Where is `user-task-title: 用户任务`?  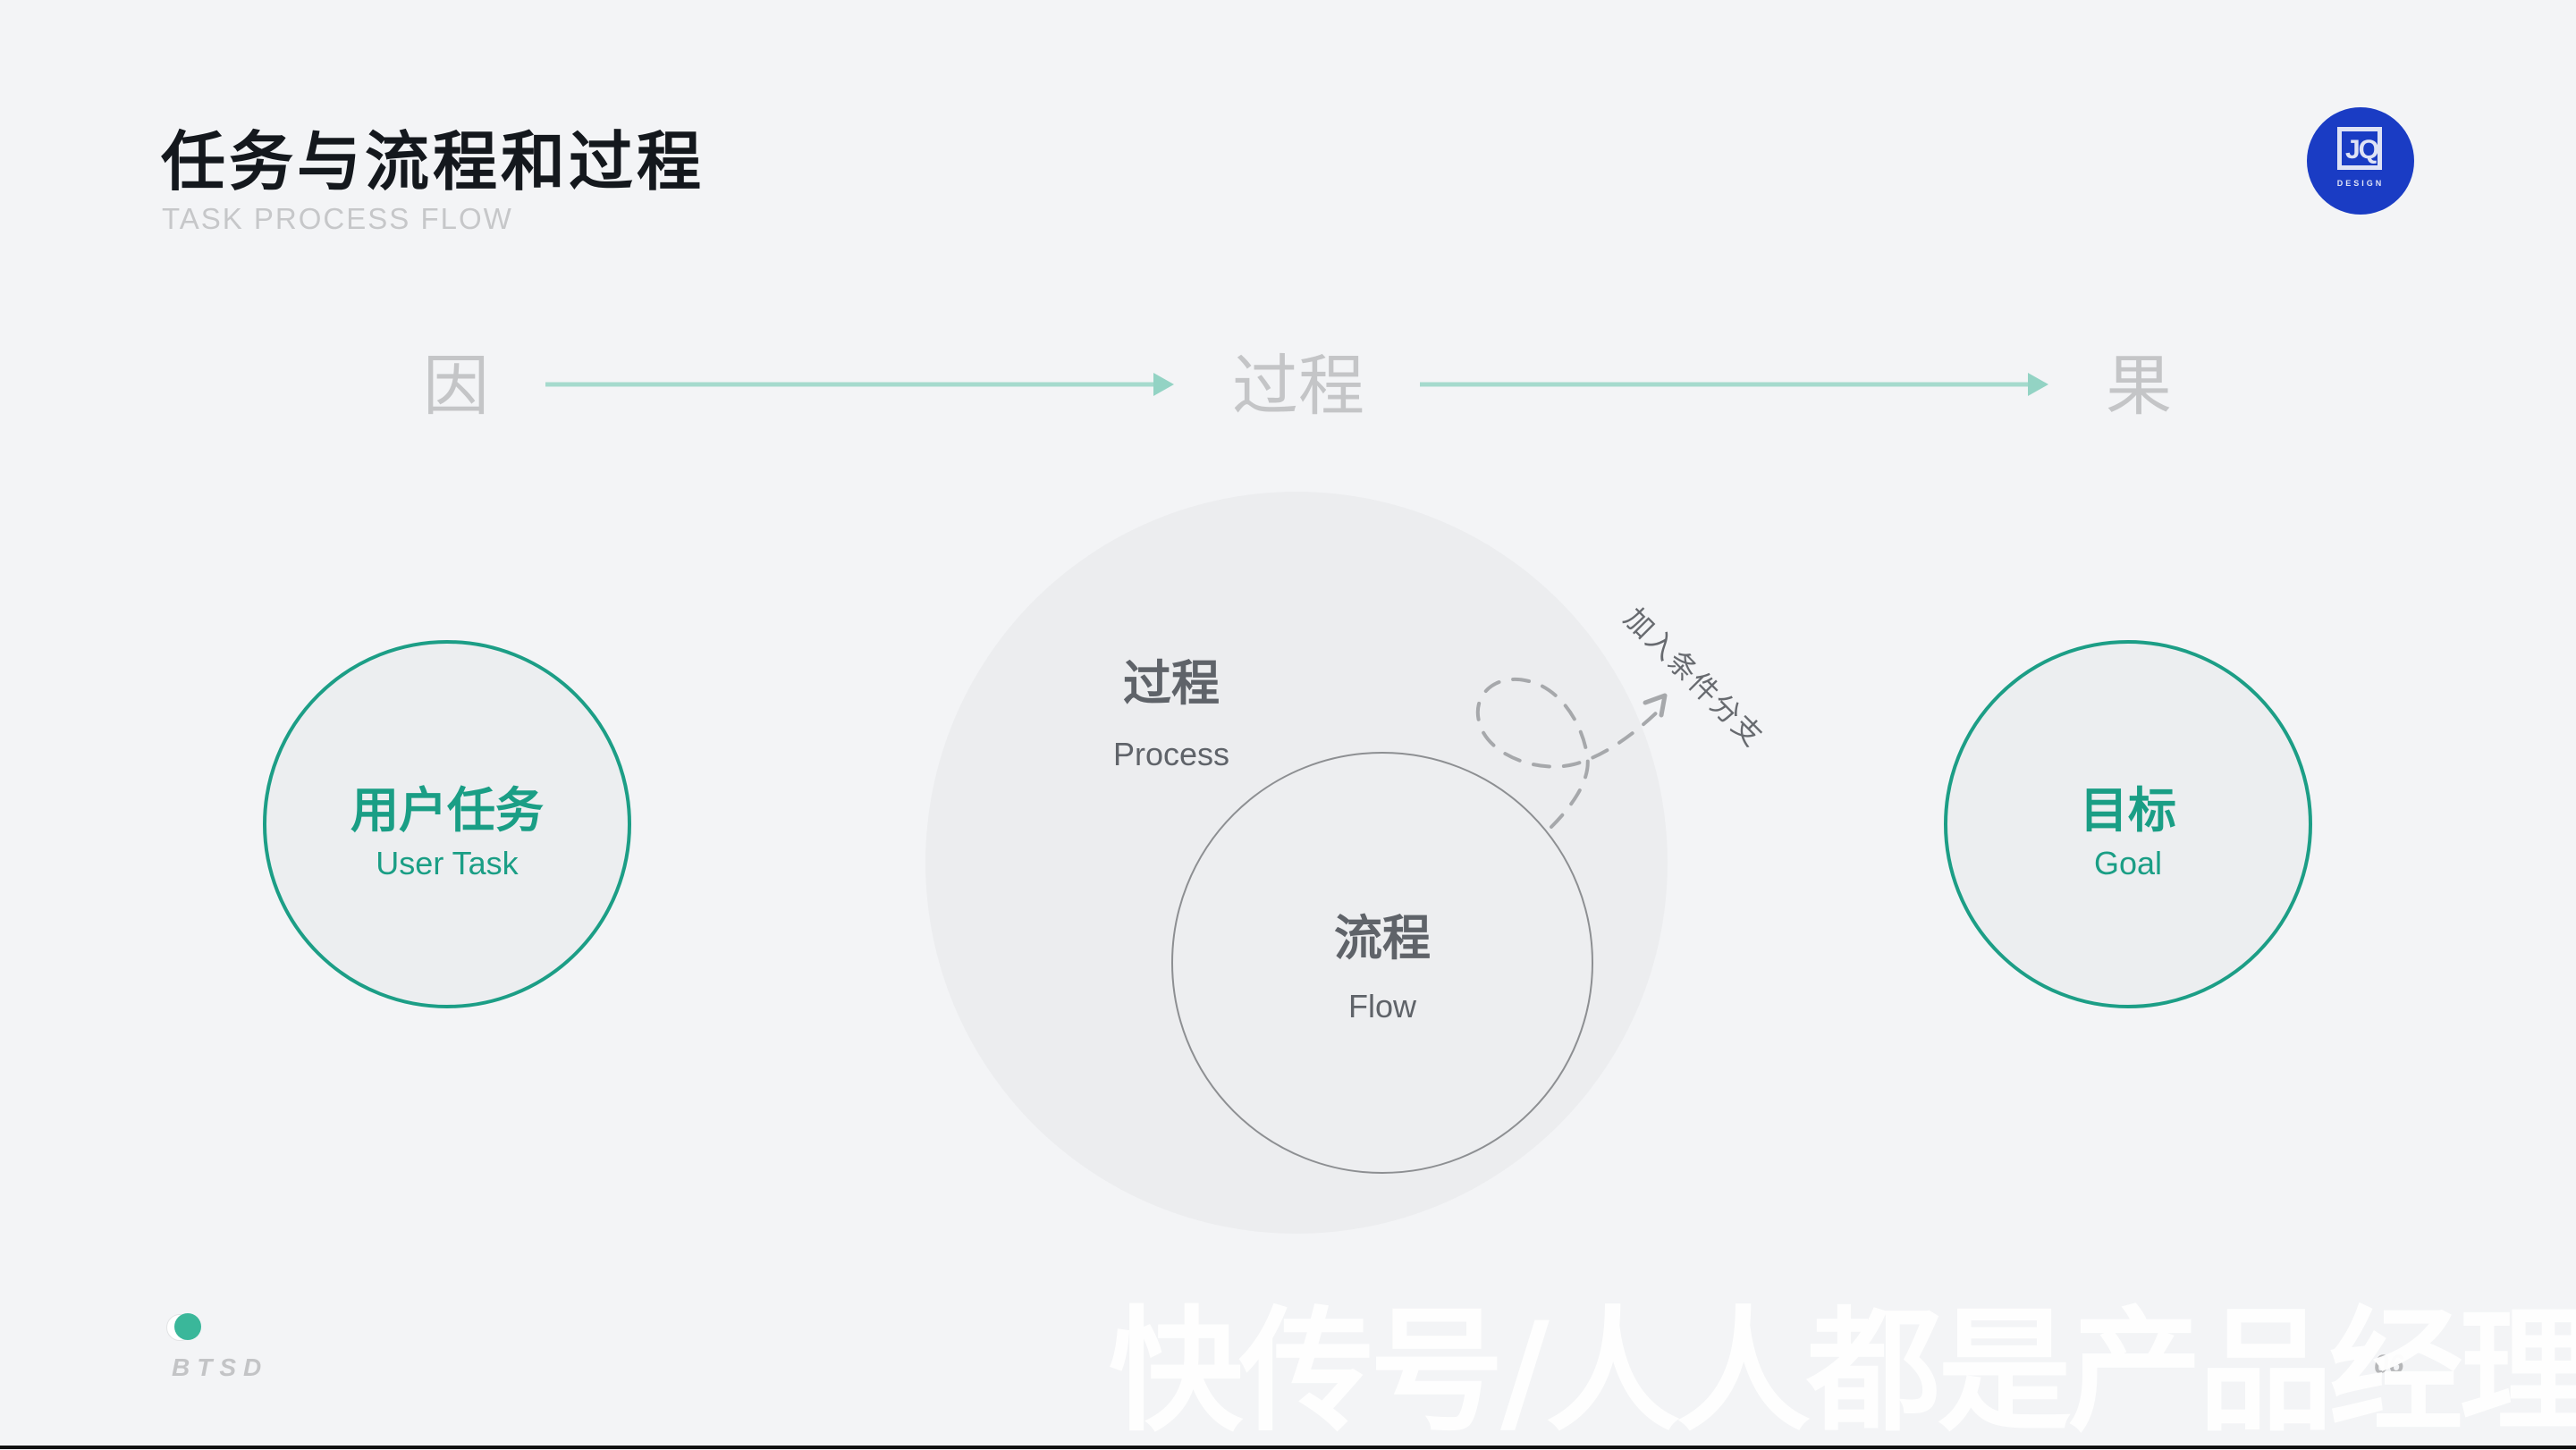 user-task-title: 用户任务 is located at coordinates (447, 811).